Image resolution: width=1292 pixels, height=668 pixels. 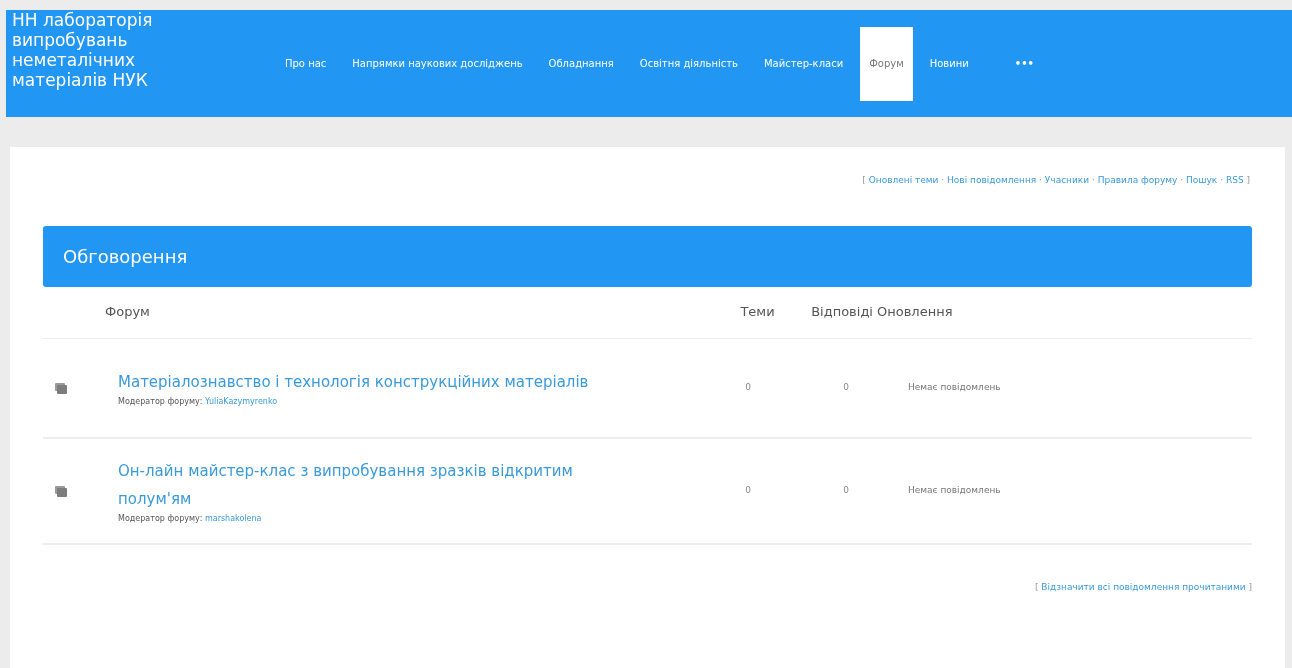 I want to click on category-title: Обговорення, so click(x=125, y=256).